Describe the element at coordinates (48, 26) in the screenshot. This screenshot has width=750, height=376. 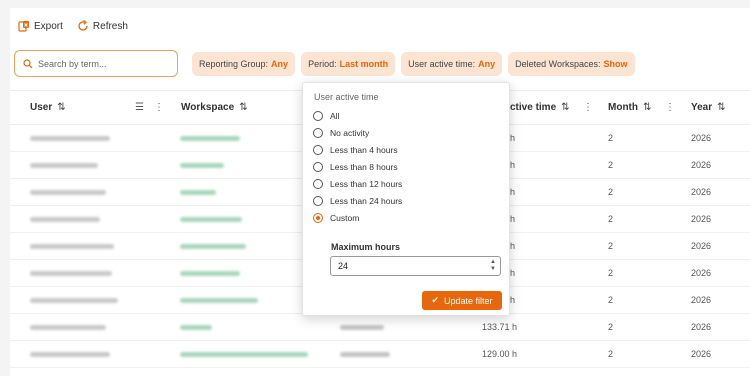
I see `export-label: Export` at that location.